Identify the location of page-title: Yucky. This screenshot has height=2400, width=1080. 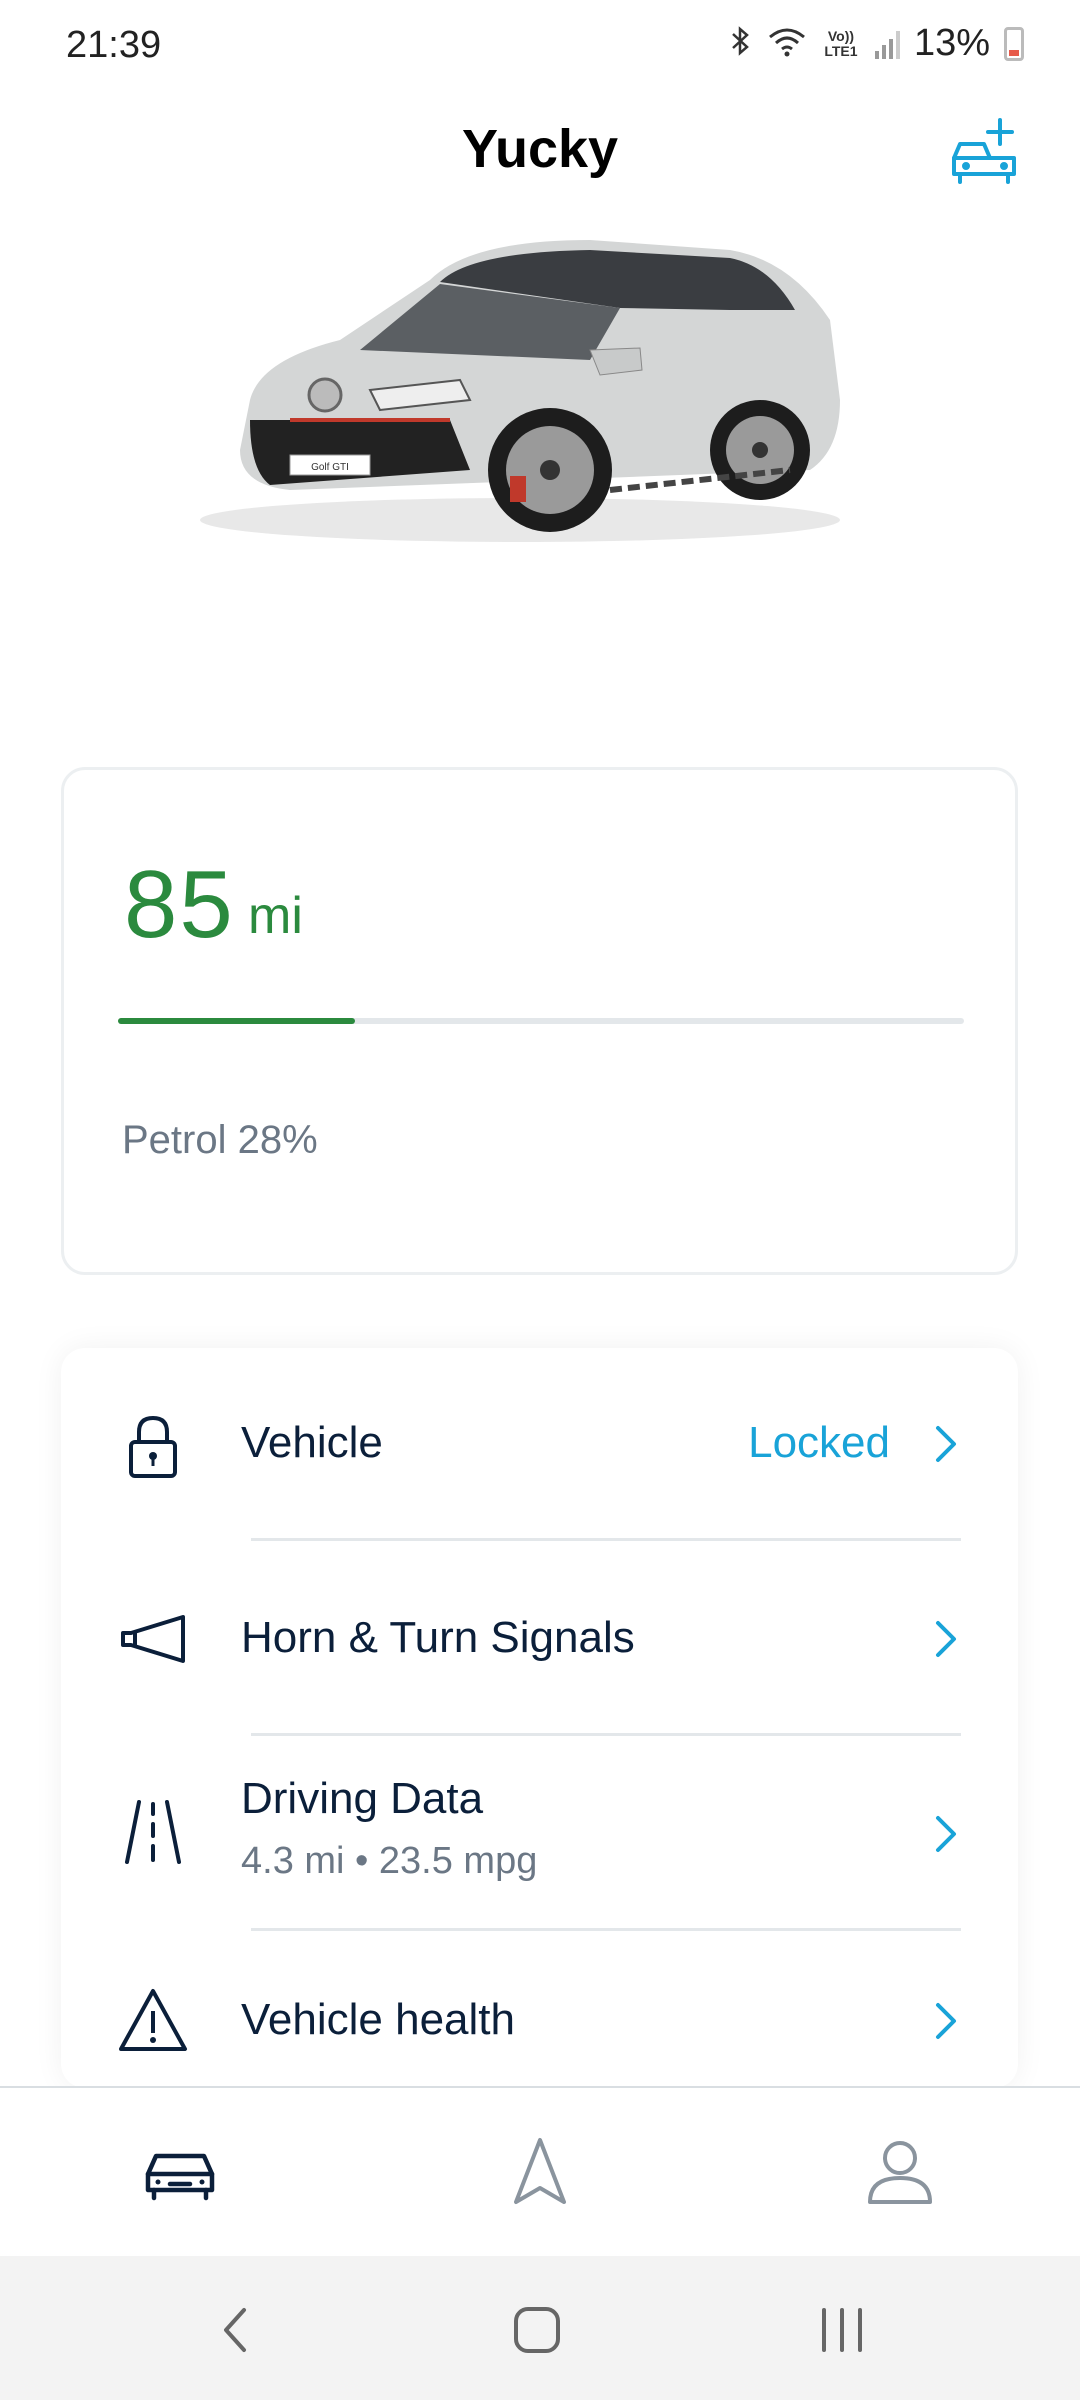
(540, 149).